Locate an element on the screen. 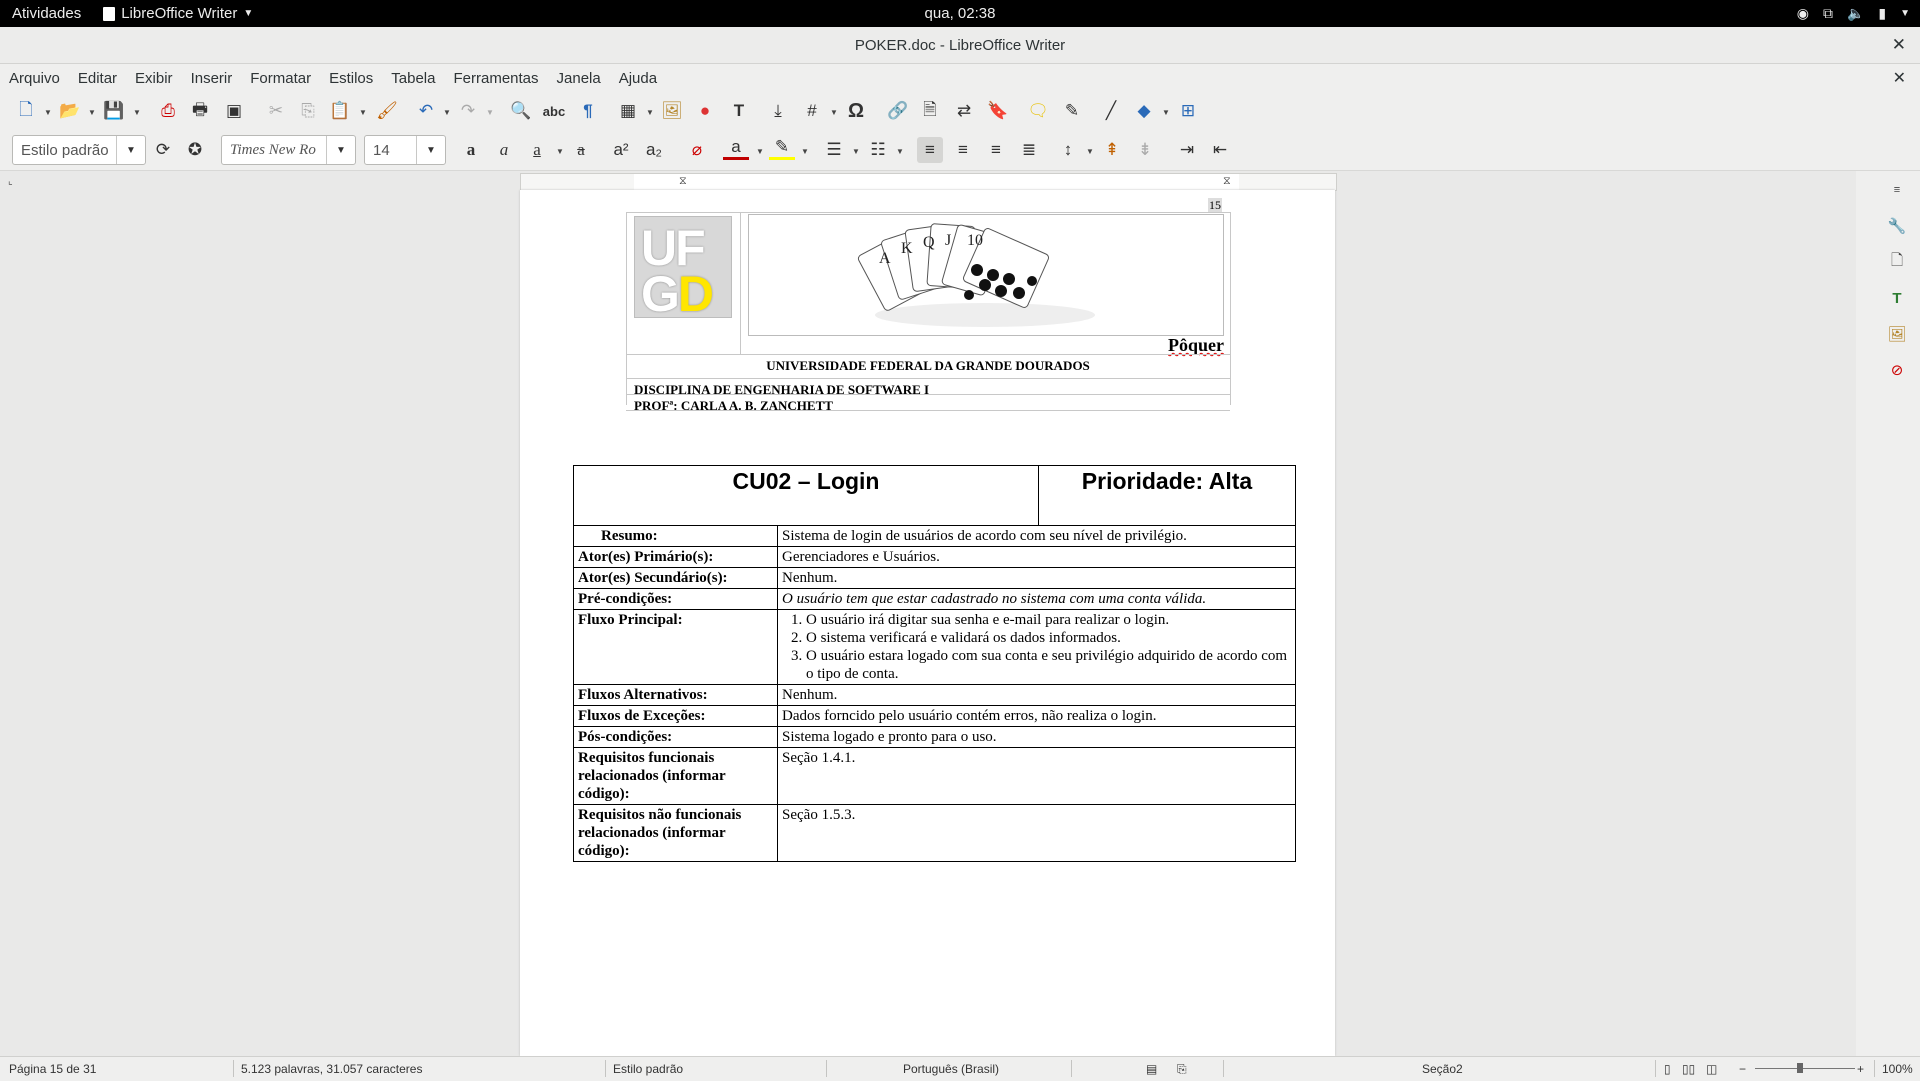 Image resolution: width=1920 pixels, height=1081 pixels. track-changes-icon: ✎ is located at coordinates (1072, 111).